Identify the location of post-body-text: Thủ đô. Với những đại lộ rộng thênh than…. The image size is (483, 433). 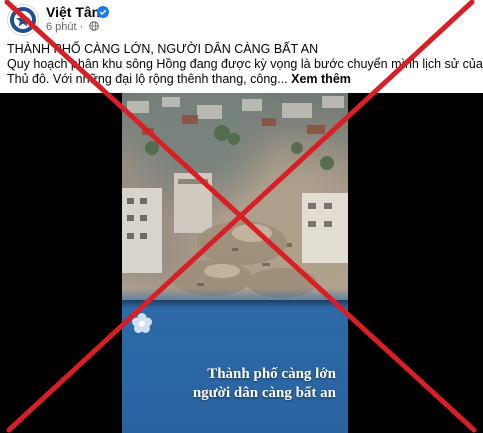
(147, 79).